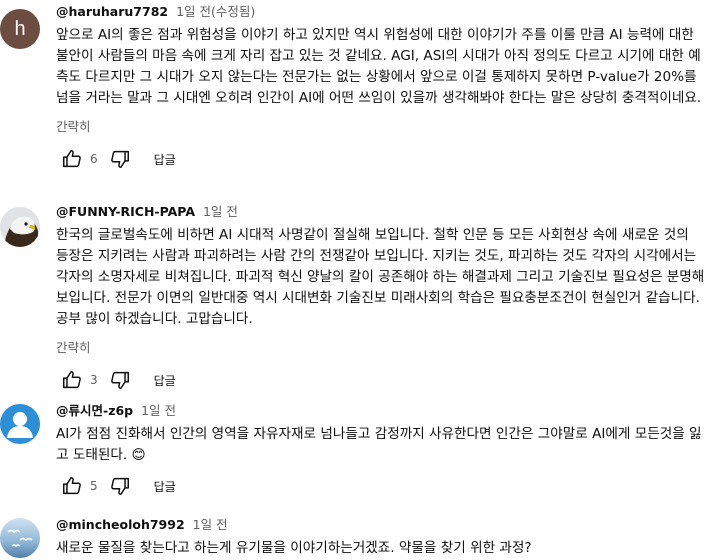 This screenshot has height=560, width=713. I want to click on avatar: h, so click(20, 29).